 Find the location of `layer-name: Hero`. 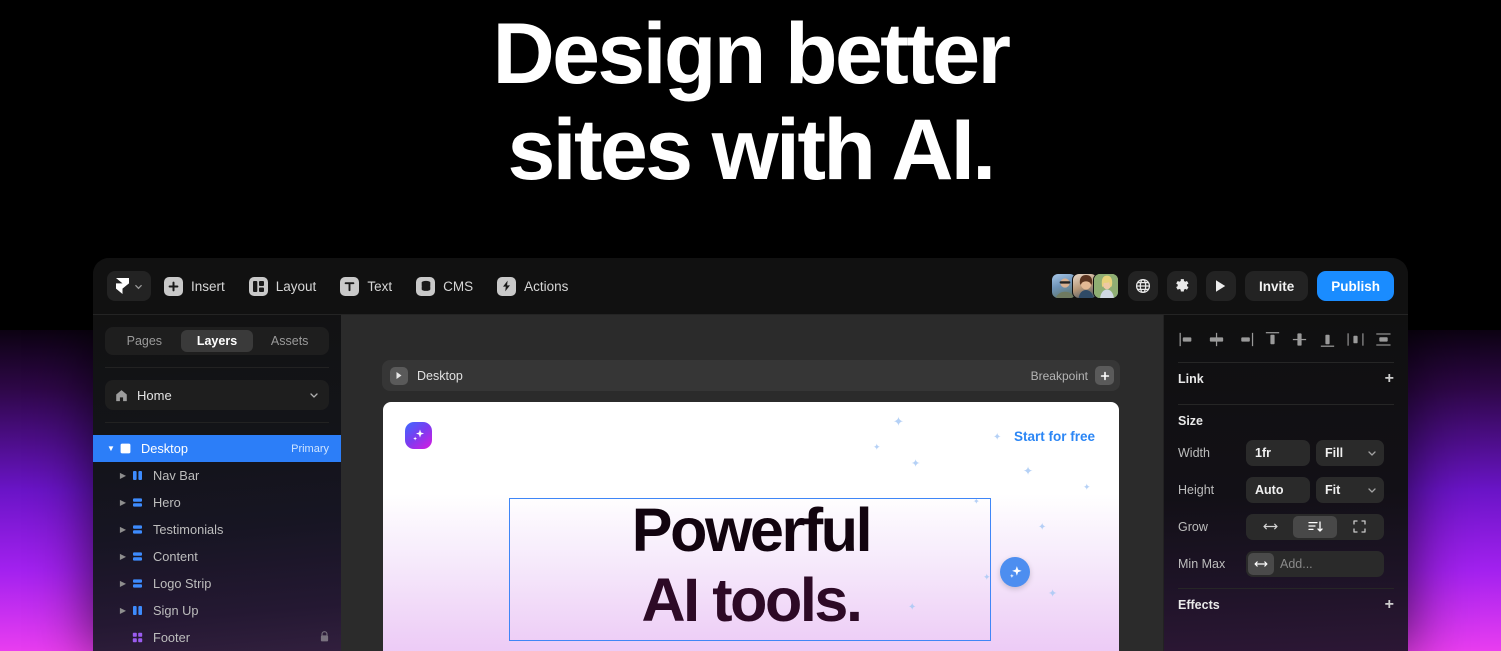

layer-name: Hero is located at coordinates (167, 502).